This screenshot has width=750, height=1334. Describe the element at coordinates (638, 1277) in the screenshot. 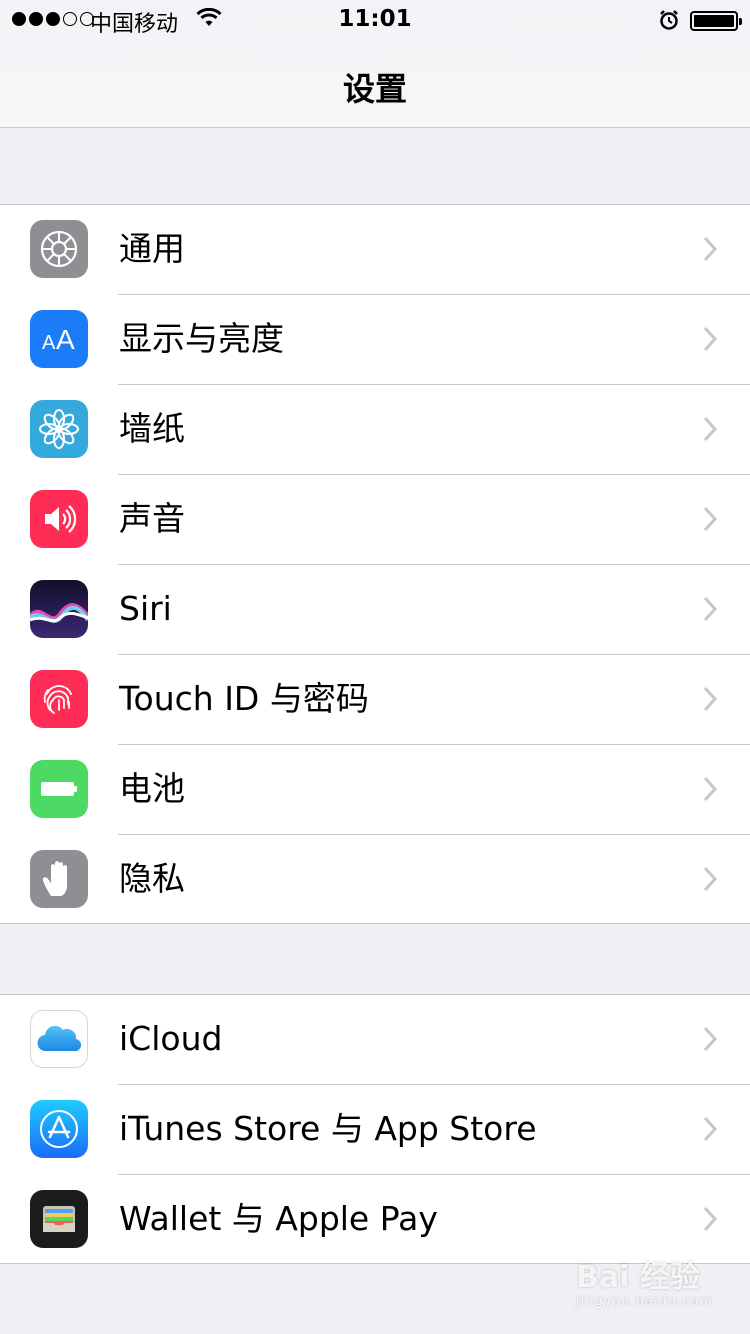

I see `watermark-brand: Bai 经验` at that location.